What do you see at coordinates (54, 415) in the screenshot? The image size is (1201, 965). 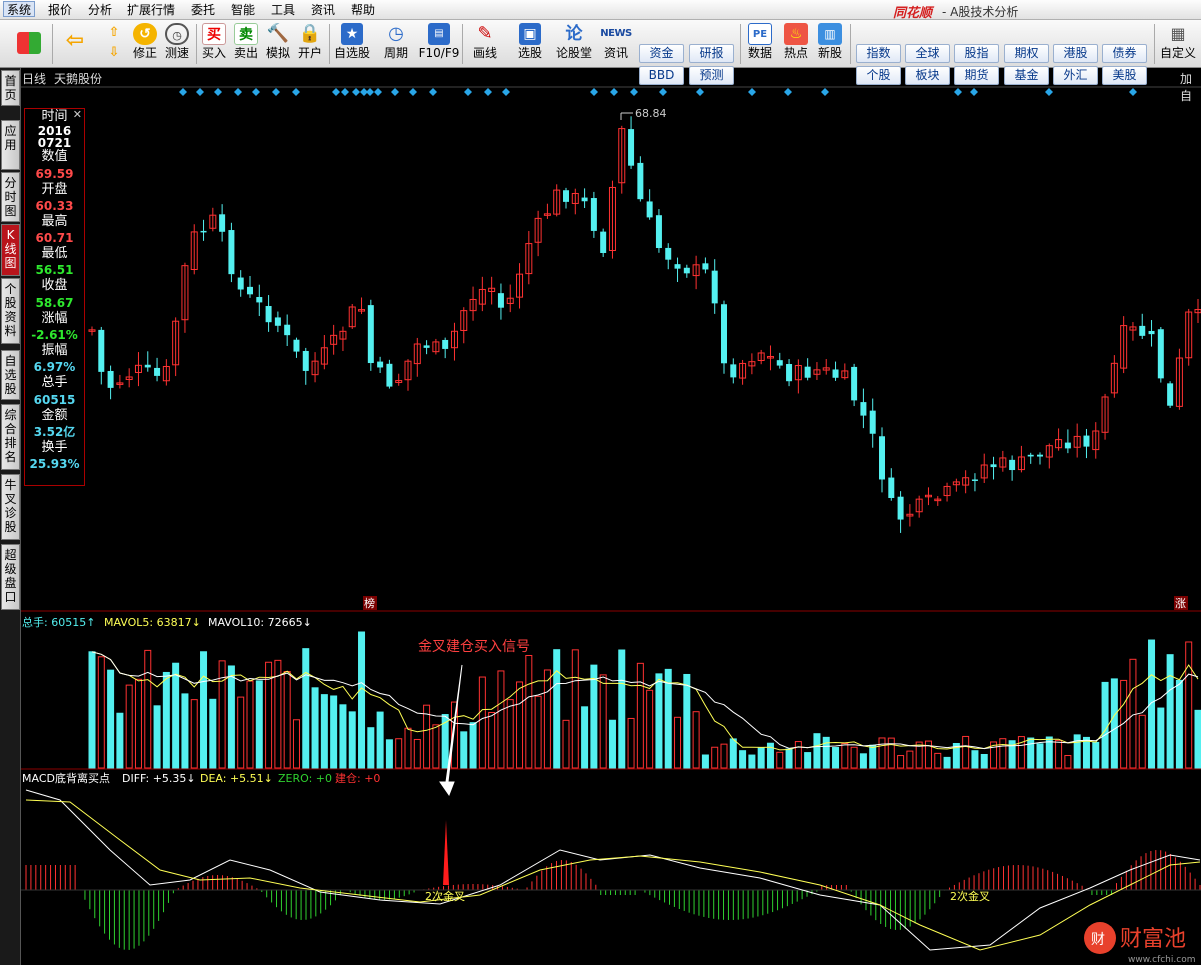 I see `info-label: 金额` at bounding box center [54, 415].